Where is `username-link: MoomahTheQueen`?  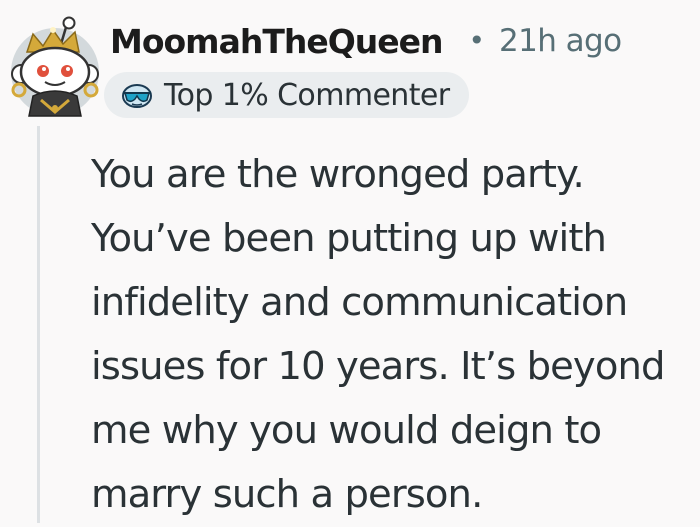 username-link: MoomahTheQueen is located at coordinates (277, 41).